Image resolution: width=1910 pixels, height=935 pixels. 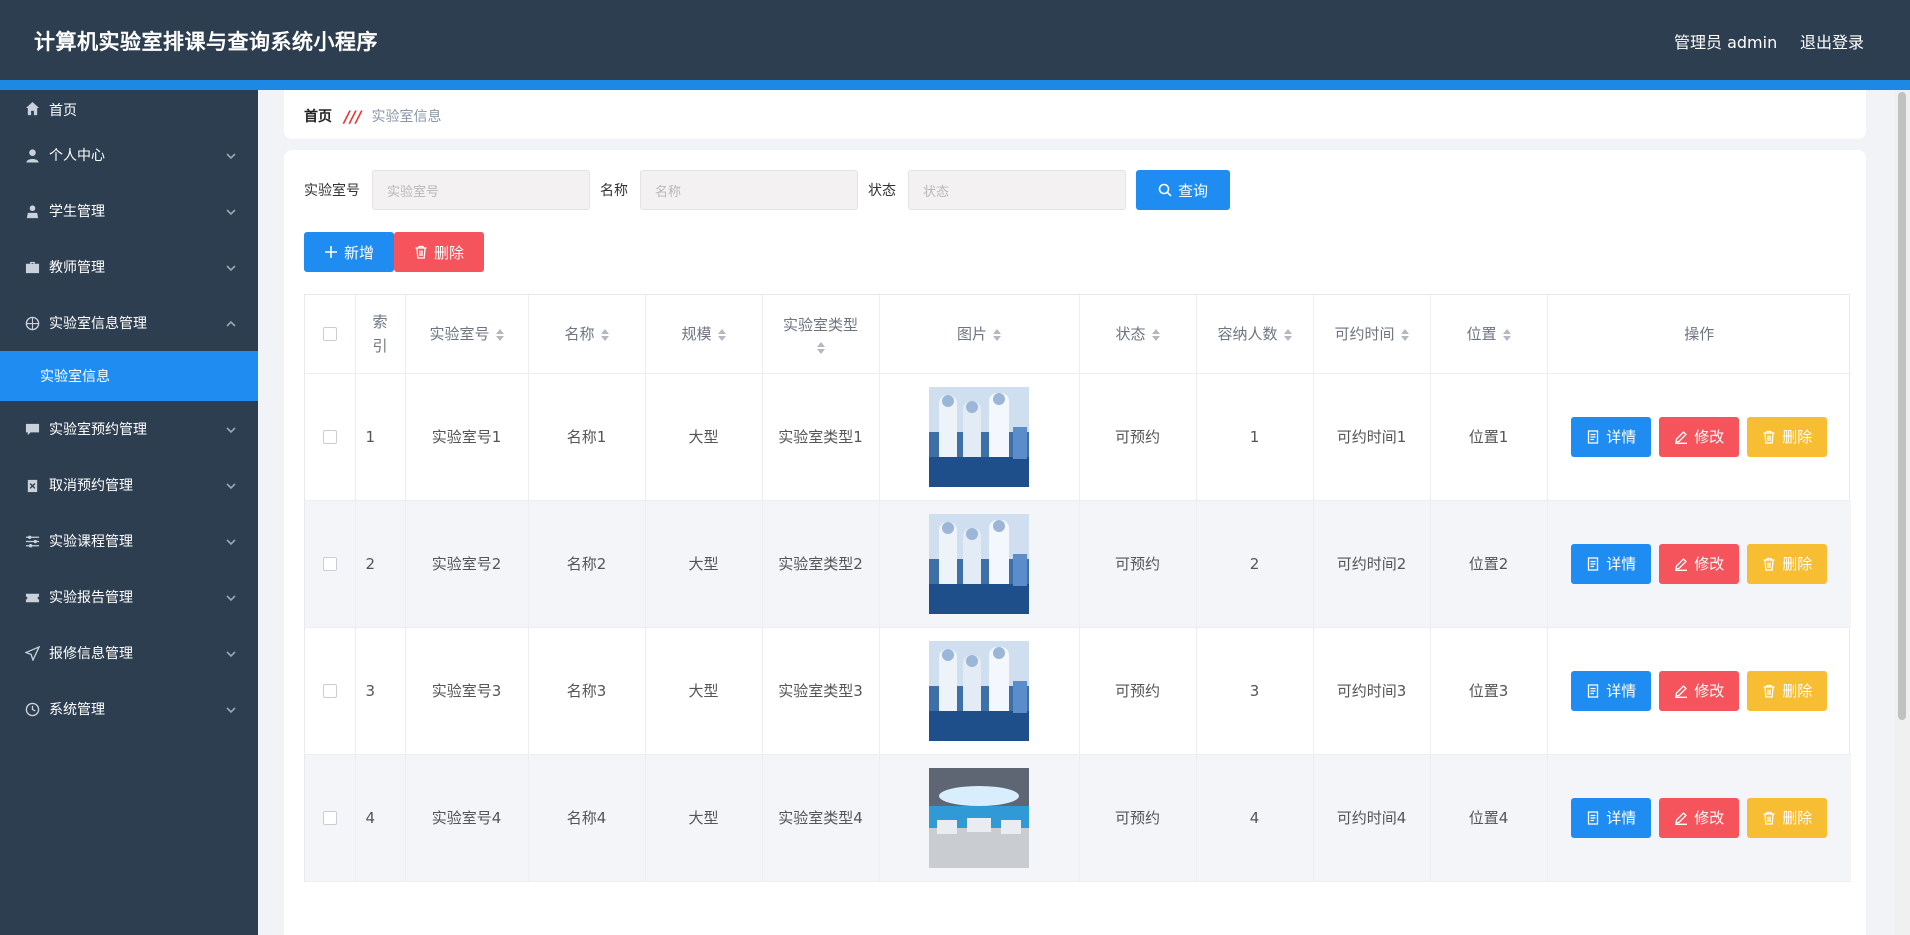 I want to click on breadcrumb-home: 首页, so click(x=318, y=116).